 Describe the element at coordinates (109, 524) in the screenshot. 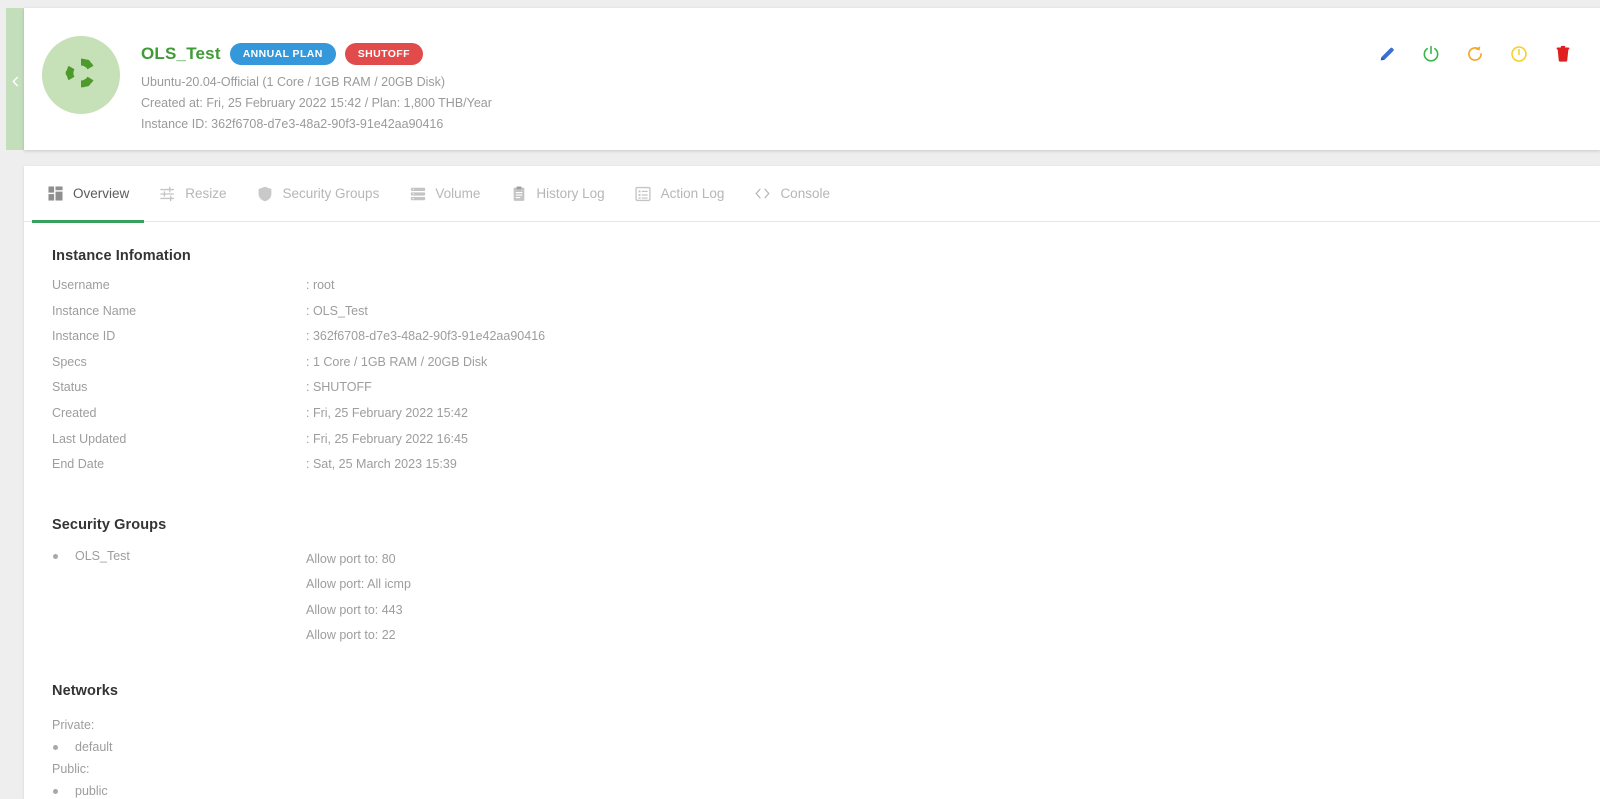

I see `security-groups-heading: Security Groups` at that location.